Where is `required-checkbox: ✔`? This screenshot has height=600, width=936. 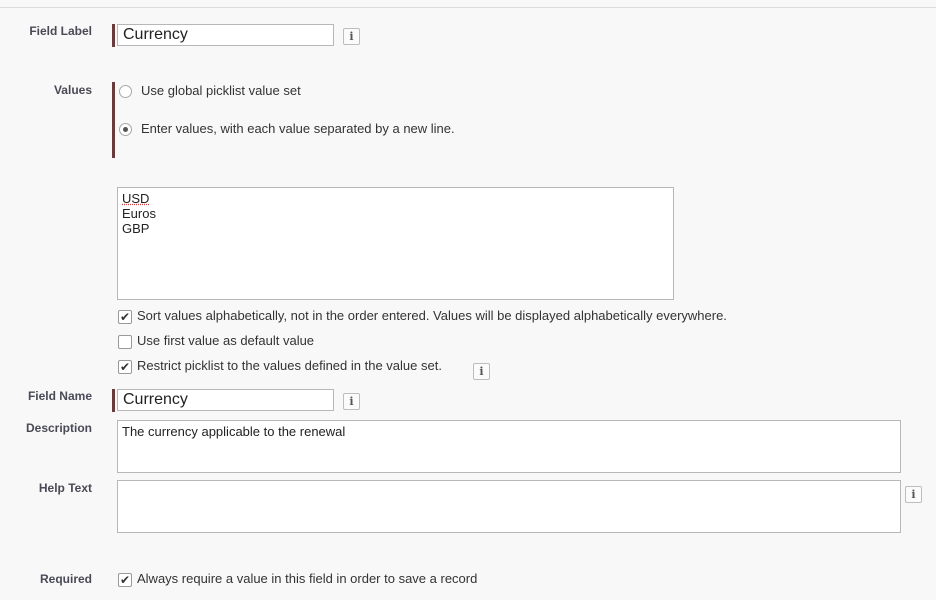 required-checkbox: ✔ is located at coordinates (125, 580).